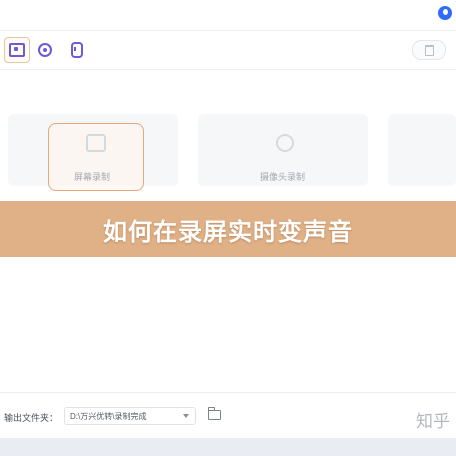 This screenshot has width=456, height=456. Describe the element at coordinates (422, 150) in the screenshot. I see `audio-record-card` at that location.